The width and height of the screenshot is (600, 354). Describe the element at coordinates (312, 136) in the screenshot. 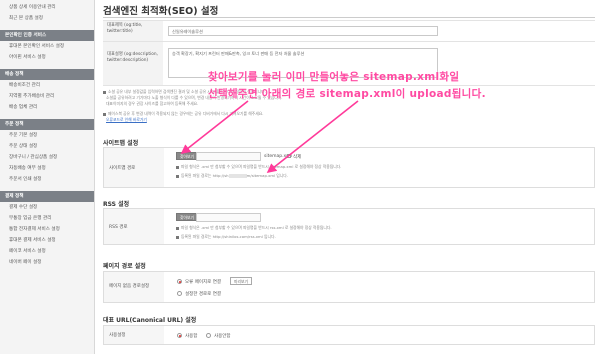

I see `arrow-to-sitemap-path` at that location.